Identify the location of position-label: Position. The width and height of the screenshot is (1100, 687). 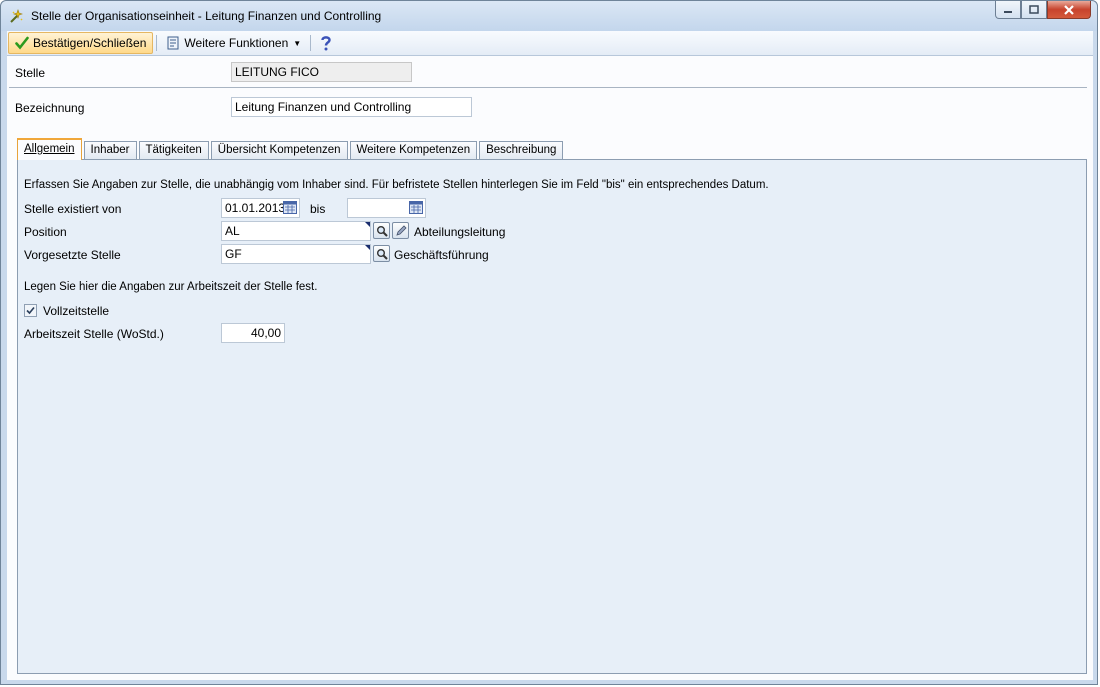
(45, 232).